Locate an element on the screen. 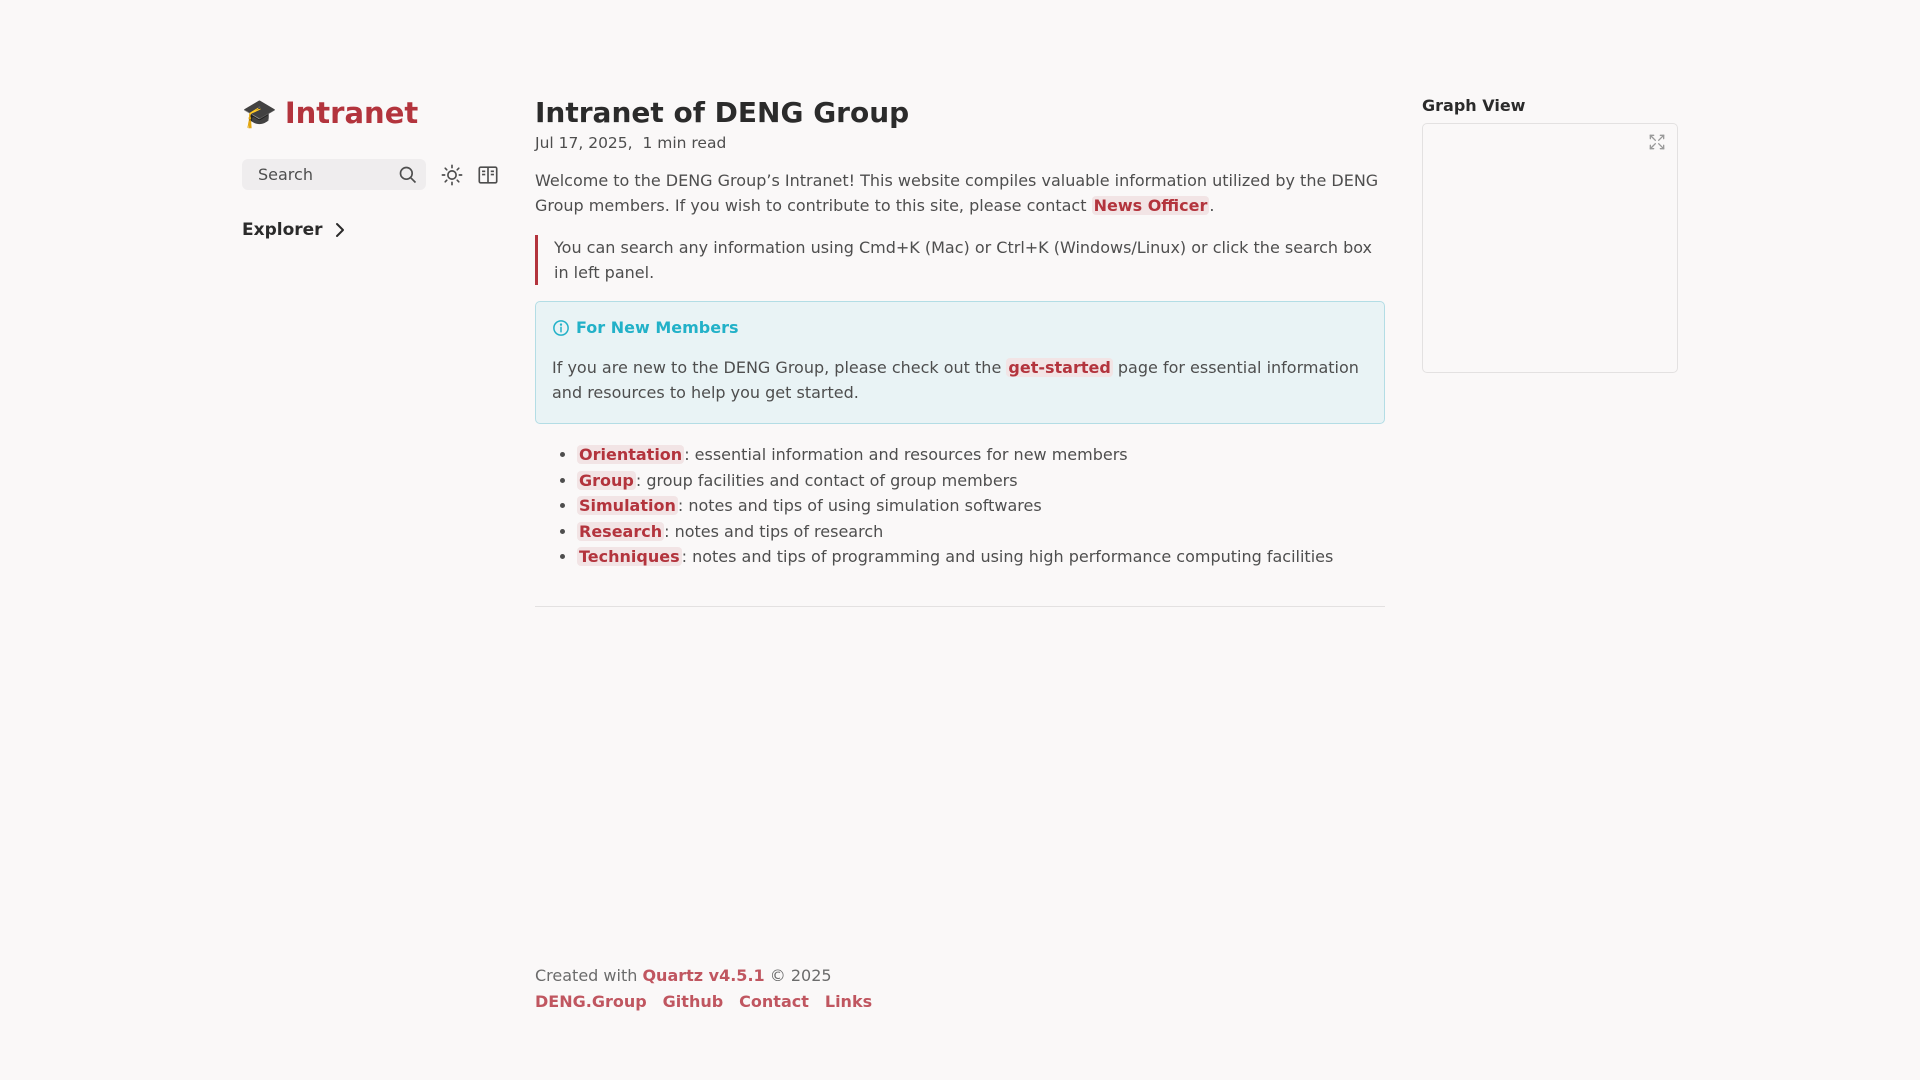 This screenshot has width=1920, height=1080. sun-icon is located at coordinates (452, 174).